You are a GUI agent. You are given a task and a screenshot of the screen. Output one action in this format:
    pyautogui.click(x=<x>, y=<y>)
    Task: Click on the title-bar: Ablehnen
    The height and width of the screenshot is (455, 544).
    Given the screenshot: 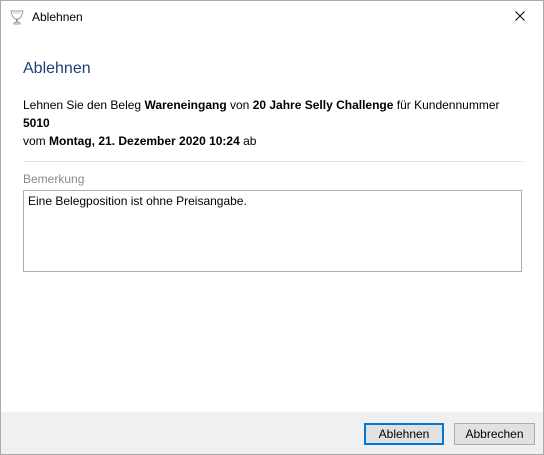 What is the action you would take?
    pyautogui.click(x=272, y=16)
    